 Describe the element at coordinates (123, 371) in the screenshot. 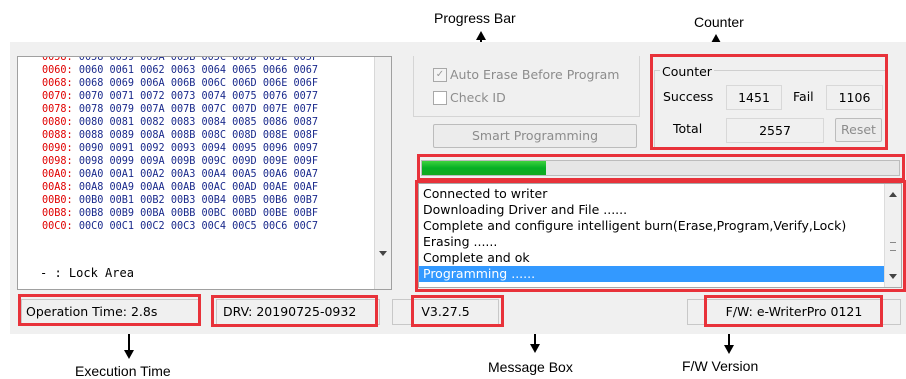

I see `execution-time-annotation: Execution Time` at that location.